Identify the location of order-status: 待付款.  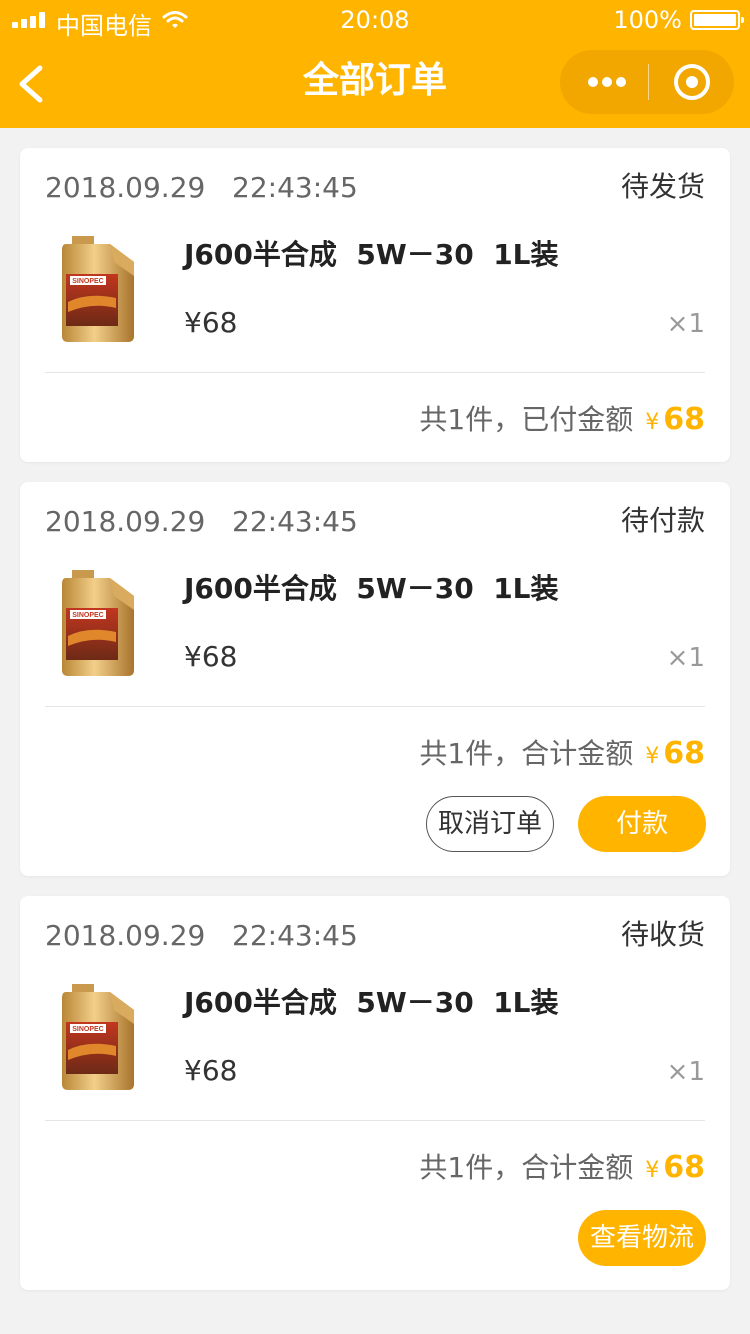
(662, 520).